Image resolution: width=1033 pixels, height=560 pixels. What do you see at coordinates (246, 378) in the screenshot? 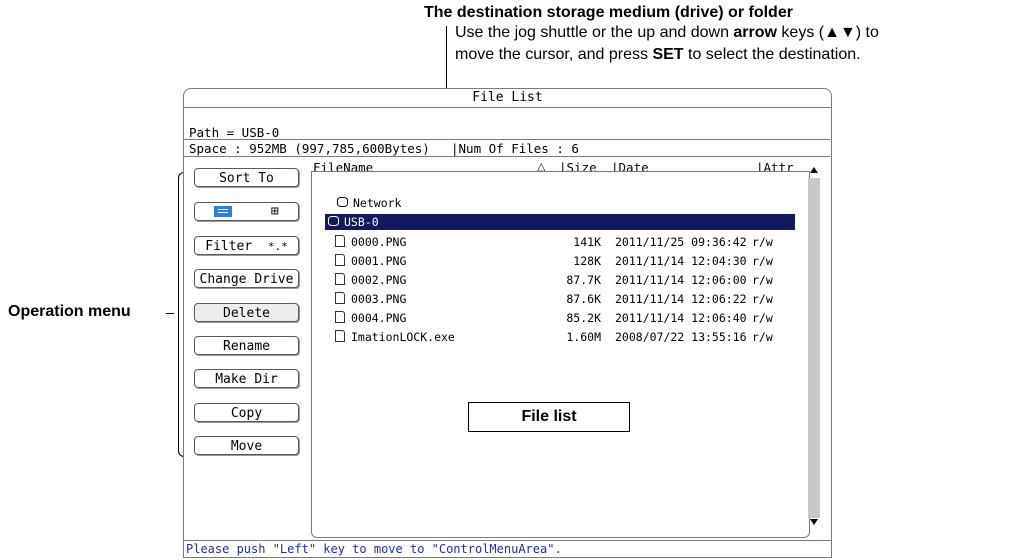
I see `make-dir-button: Make Dir` at bounding box center [246, 378].